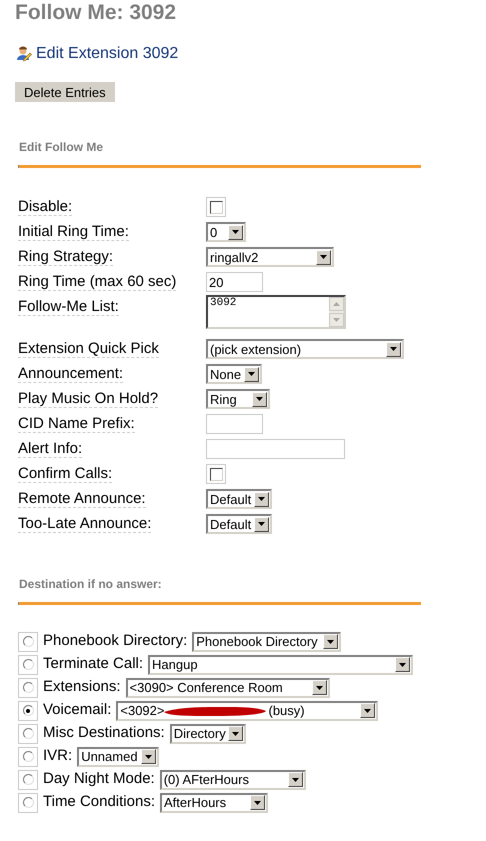  I want to click on dropdown-value: (0) AFterHours, so click(206, 779).